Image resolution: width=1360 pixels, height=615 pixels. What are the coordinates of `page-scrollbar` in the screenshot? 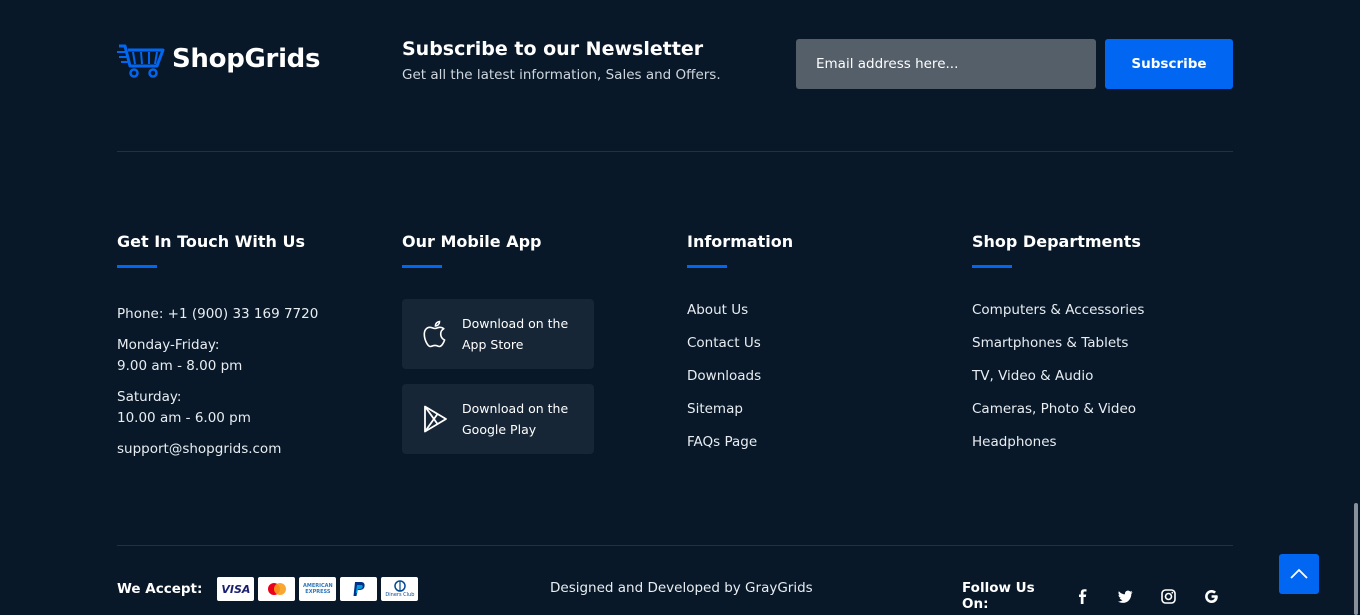 It's located at (1356, 307).